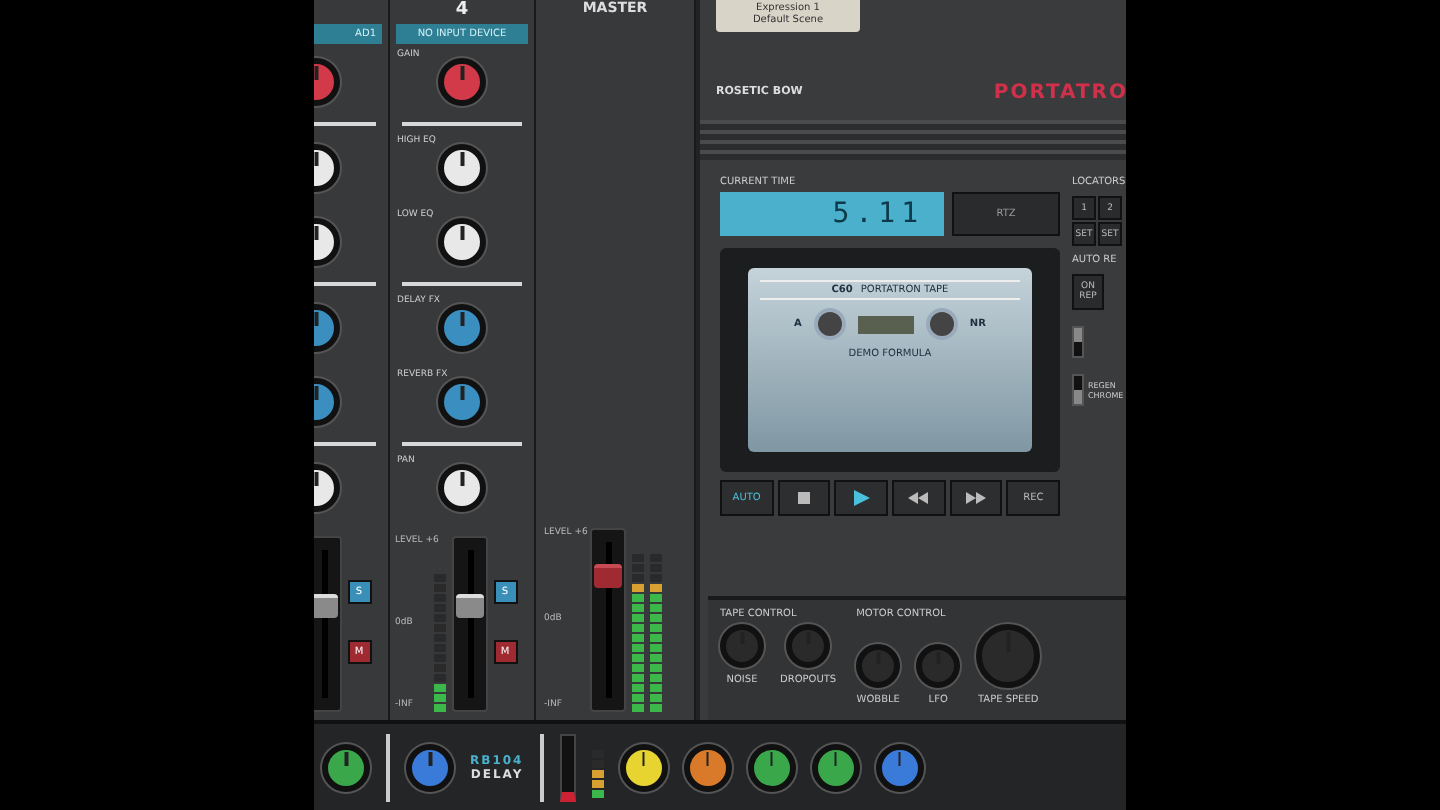 This screenshot has height=810, width=1440. I want to click on product-name: PORTATRO, so click(1059, 92).